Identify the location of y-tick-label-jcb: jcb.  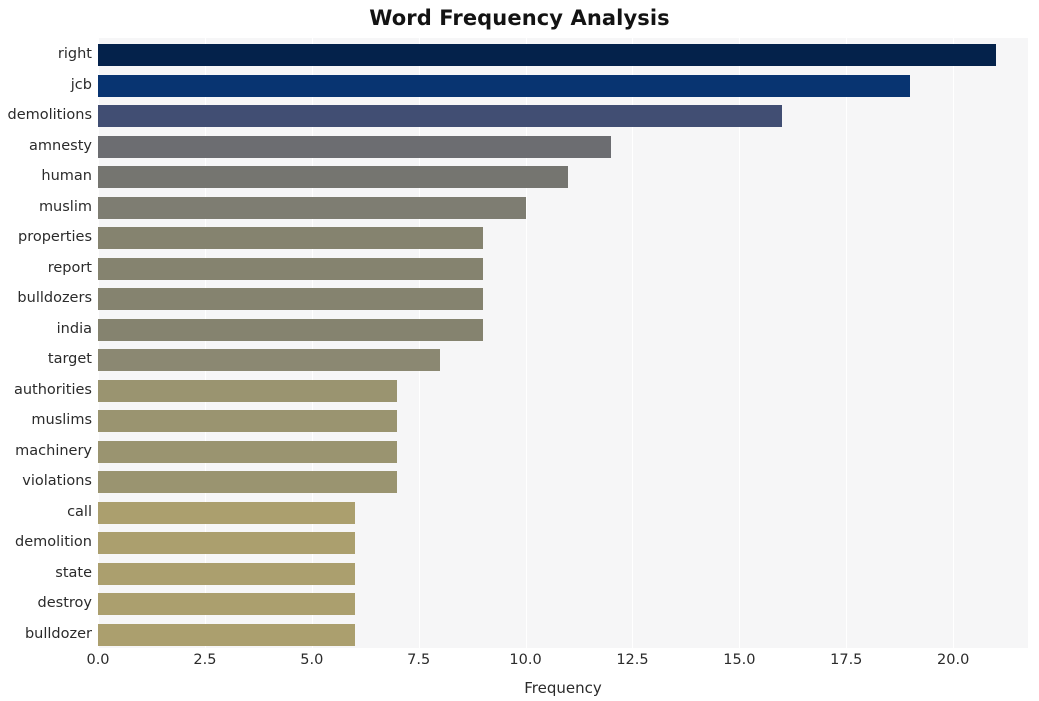
(81, 84).